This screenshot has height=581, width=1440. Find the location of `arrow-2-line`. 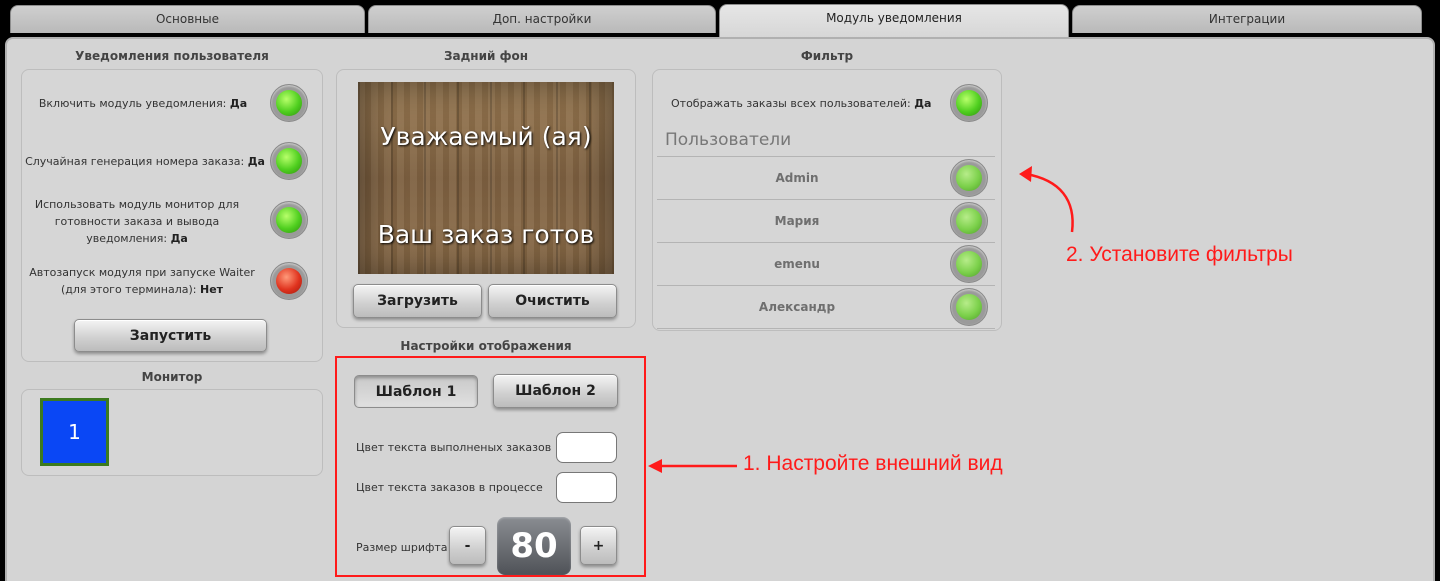

arrow-2-line is located at coordinates (1049, 202).